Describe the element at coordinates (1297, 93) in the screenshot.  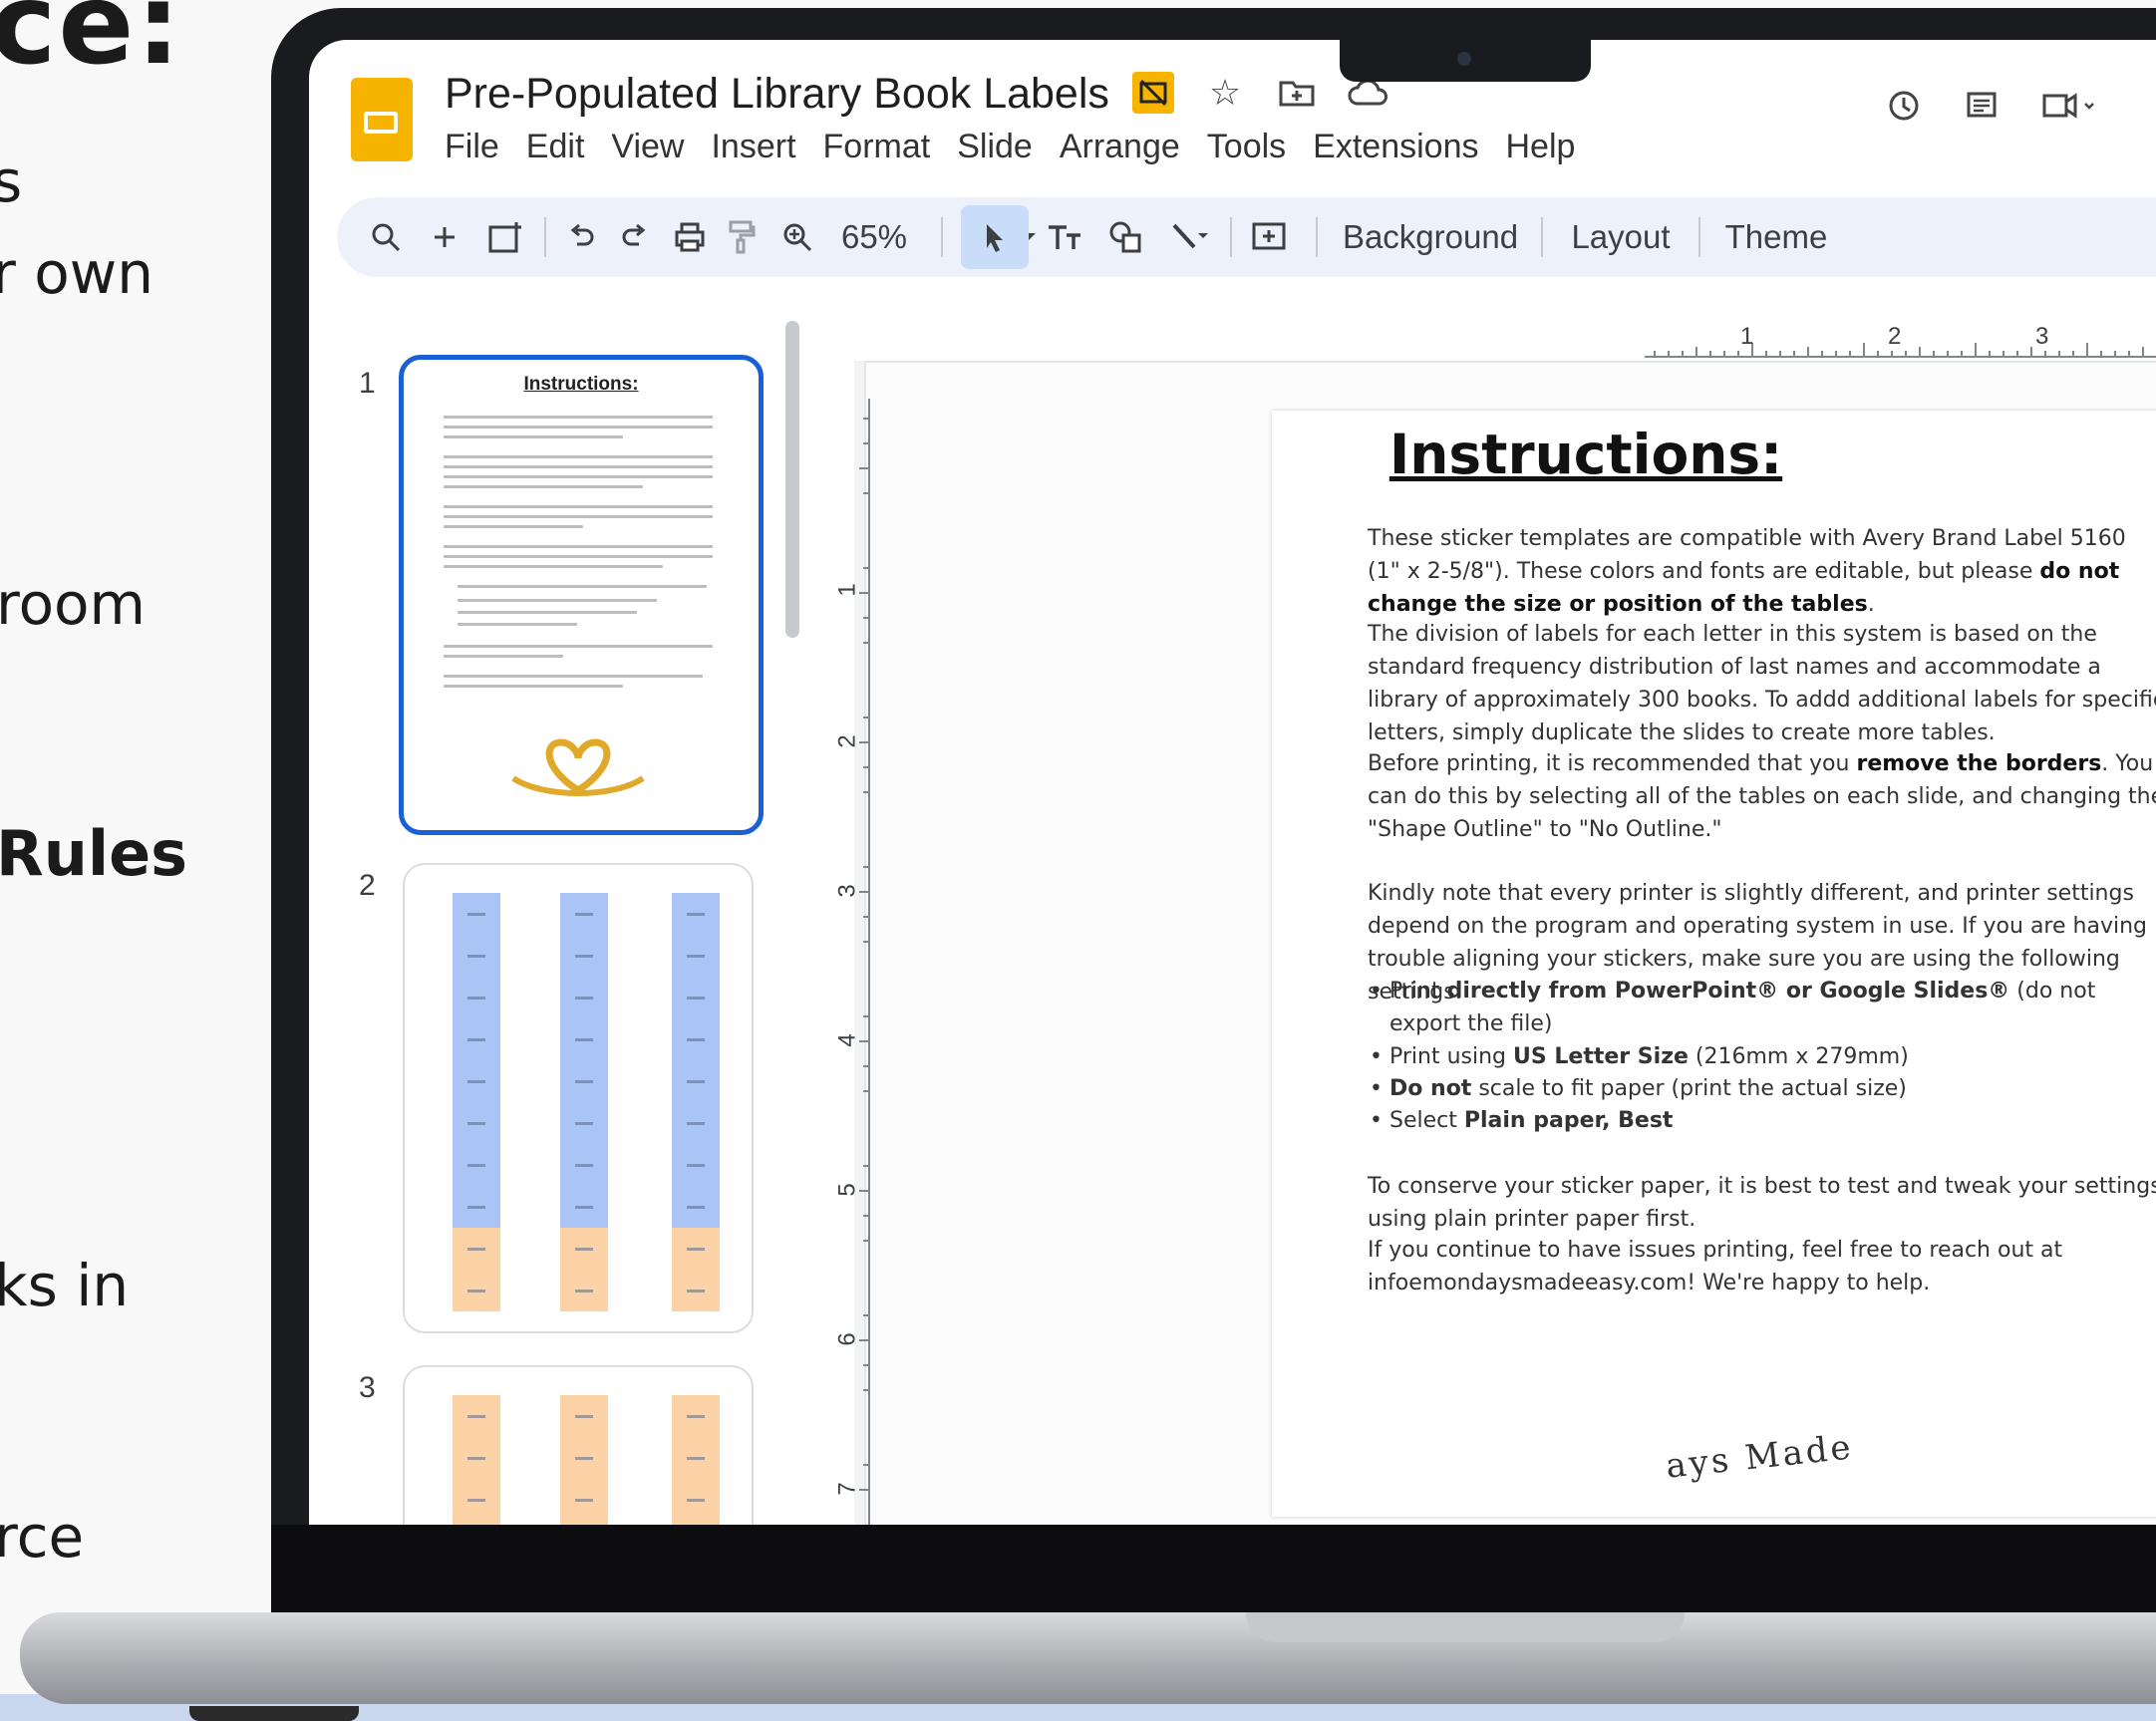
I see `move-to-folder-icon` at that location.